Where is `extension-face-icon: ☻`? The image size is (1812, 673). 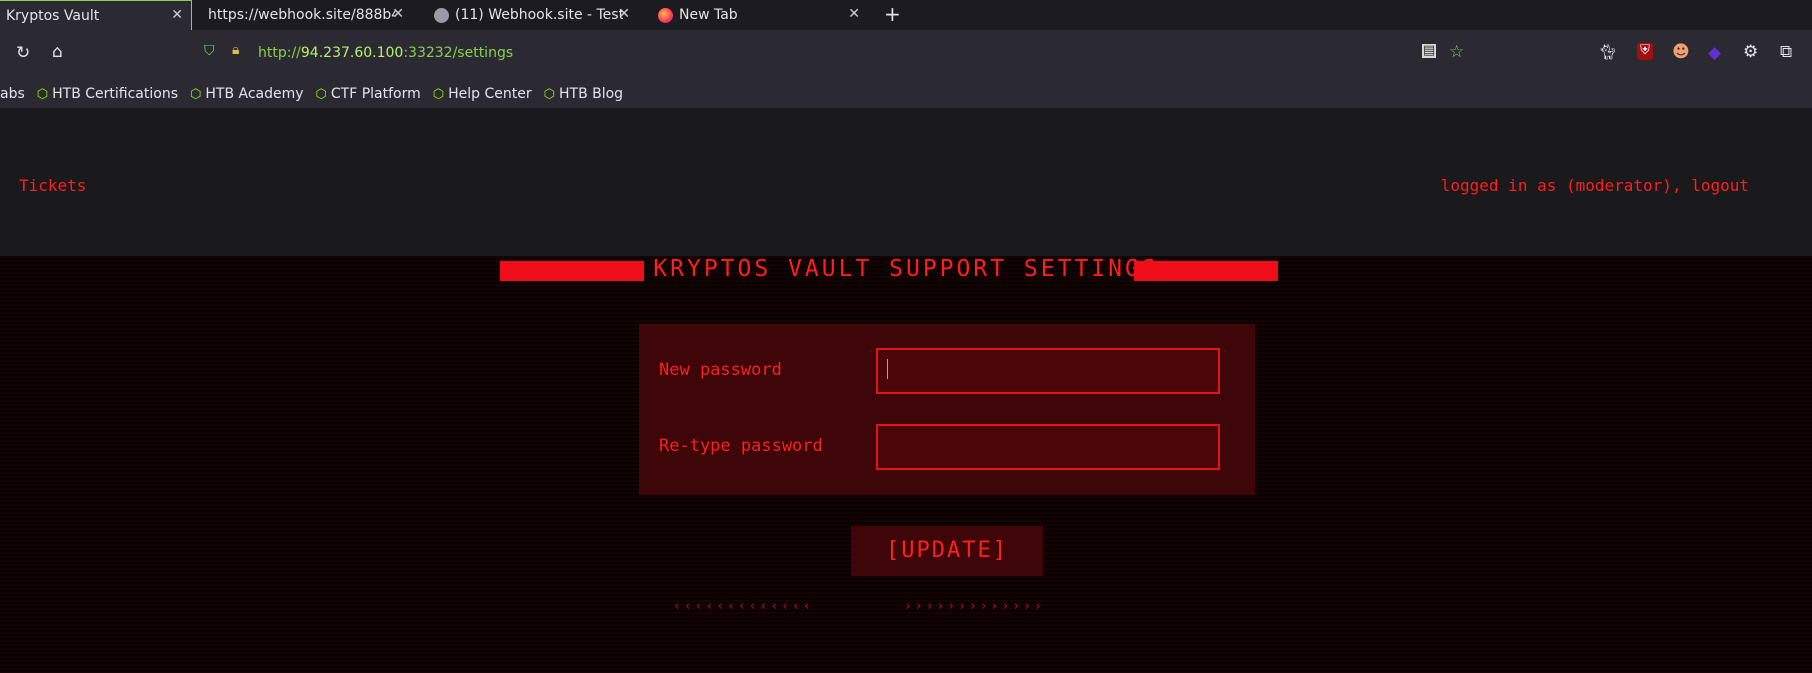 extension-face-icon: ☻ is located at coordinates (1681, 52).